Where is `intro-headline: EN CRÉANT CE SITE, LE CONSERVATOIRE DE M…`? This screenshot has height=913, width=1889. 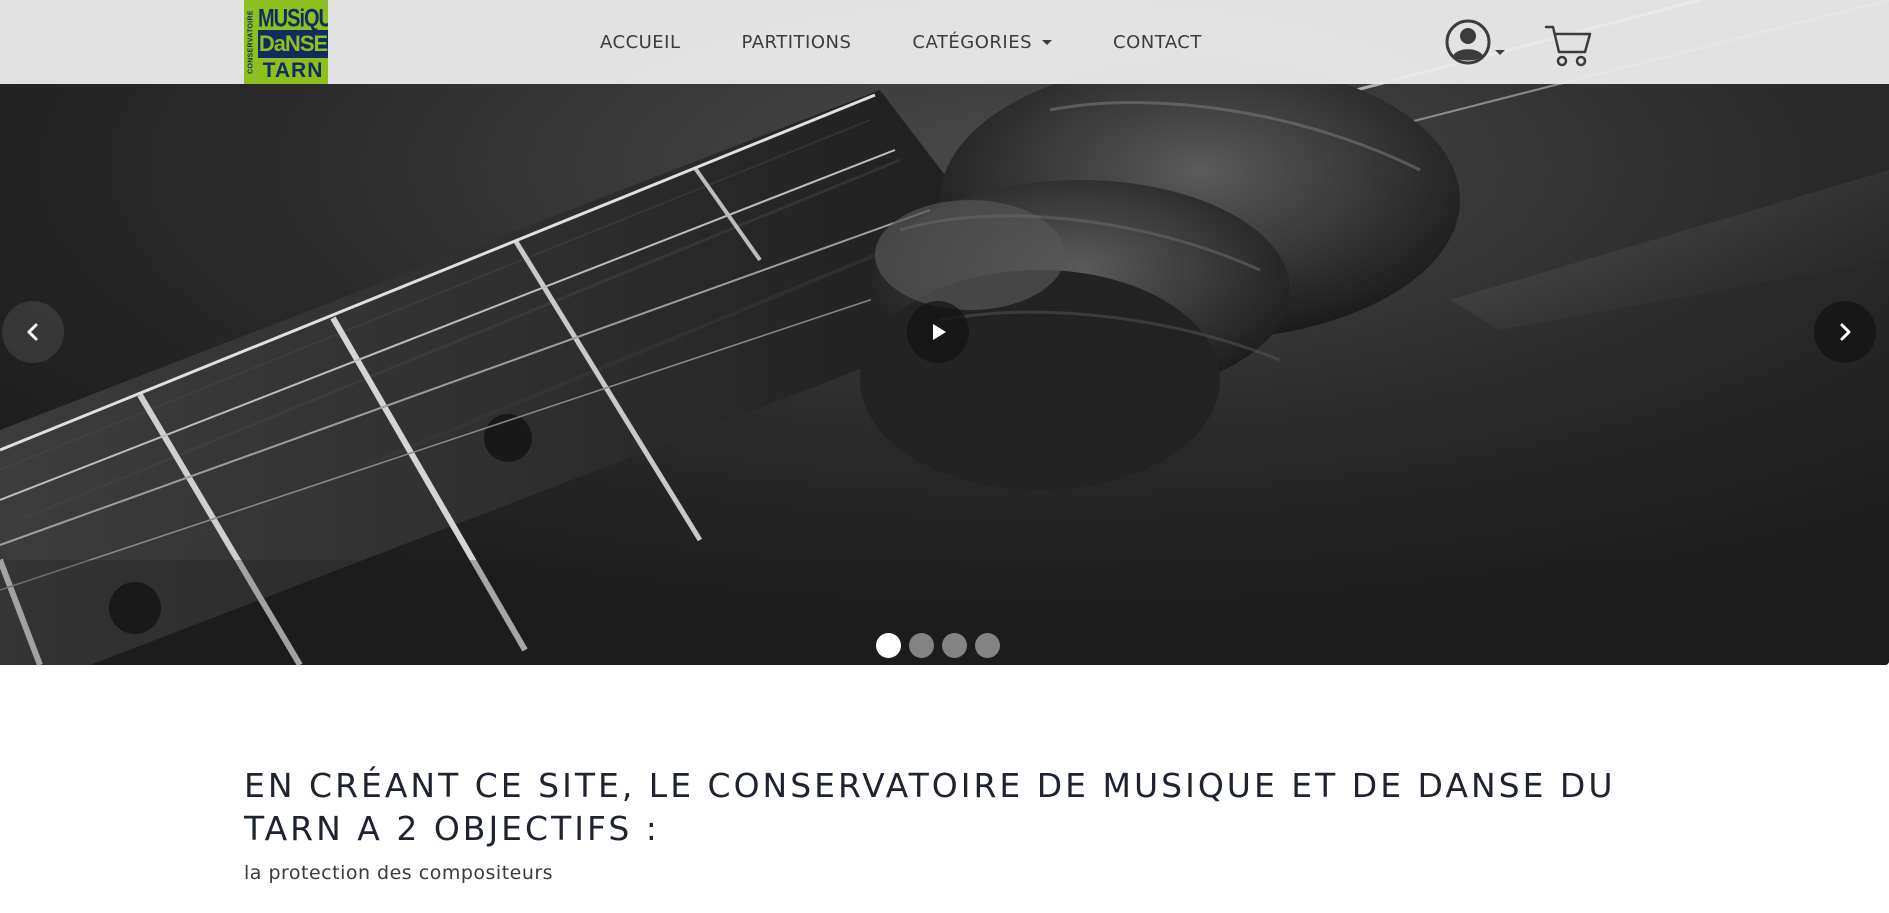
intro-headline: EN CRÉANT CE SITE, LE CONSERVATOIRE DE M… is located at coordinates (930, 807).